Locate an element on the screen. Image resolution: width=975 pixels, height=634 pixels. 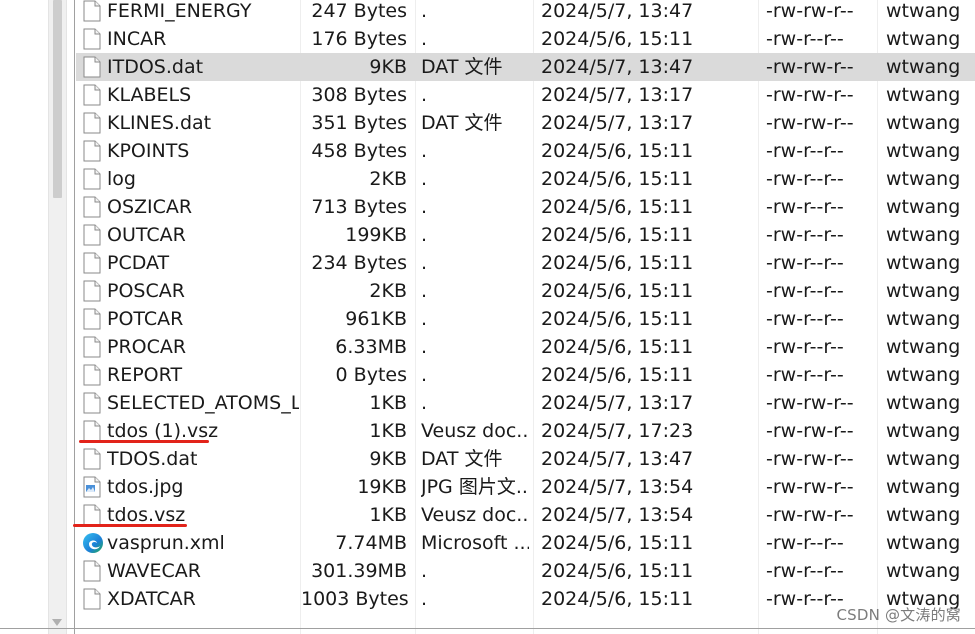
file-name: PCDAT is located at coordinates (138, 263).